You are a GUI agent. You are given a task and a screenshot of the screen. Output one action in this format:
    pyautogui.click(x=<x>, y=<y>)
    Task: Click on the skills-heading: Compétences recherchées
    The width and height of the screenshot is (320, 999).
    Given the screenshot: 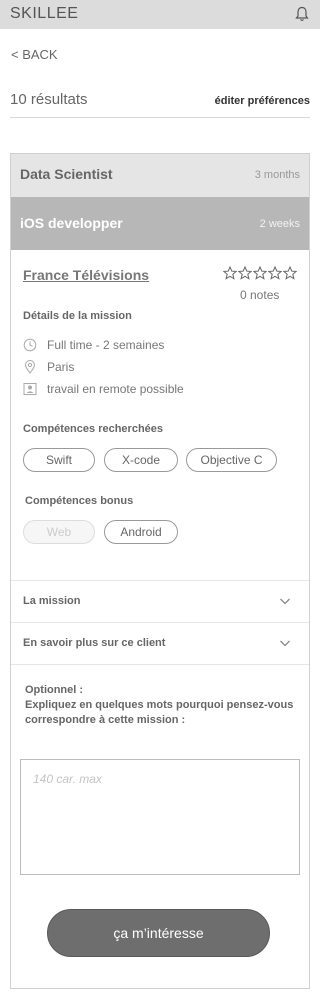 What is the action you would take?
    pyautogui.click(x=93, y=429)
    